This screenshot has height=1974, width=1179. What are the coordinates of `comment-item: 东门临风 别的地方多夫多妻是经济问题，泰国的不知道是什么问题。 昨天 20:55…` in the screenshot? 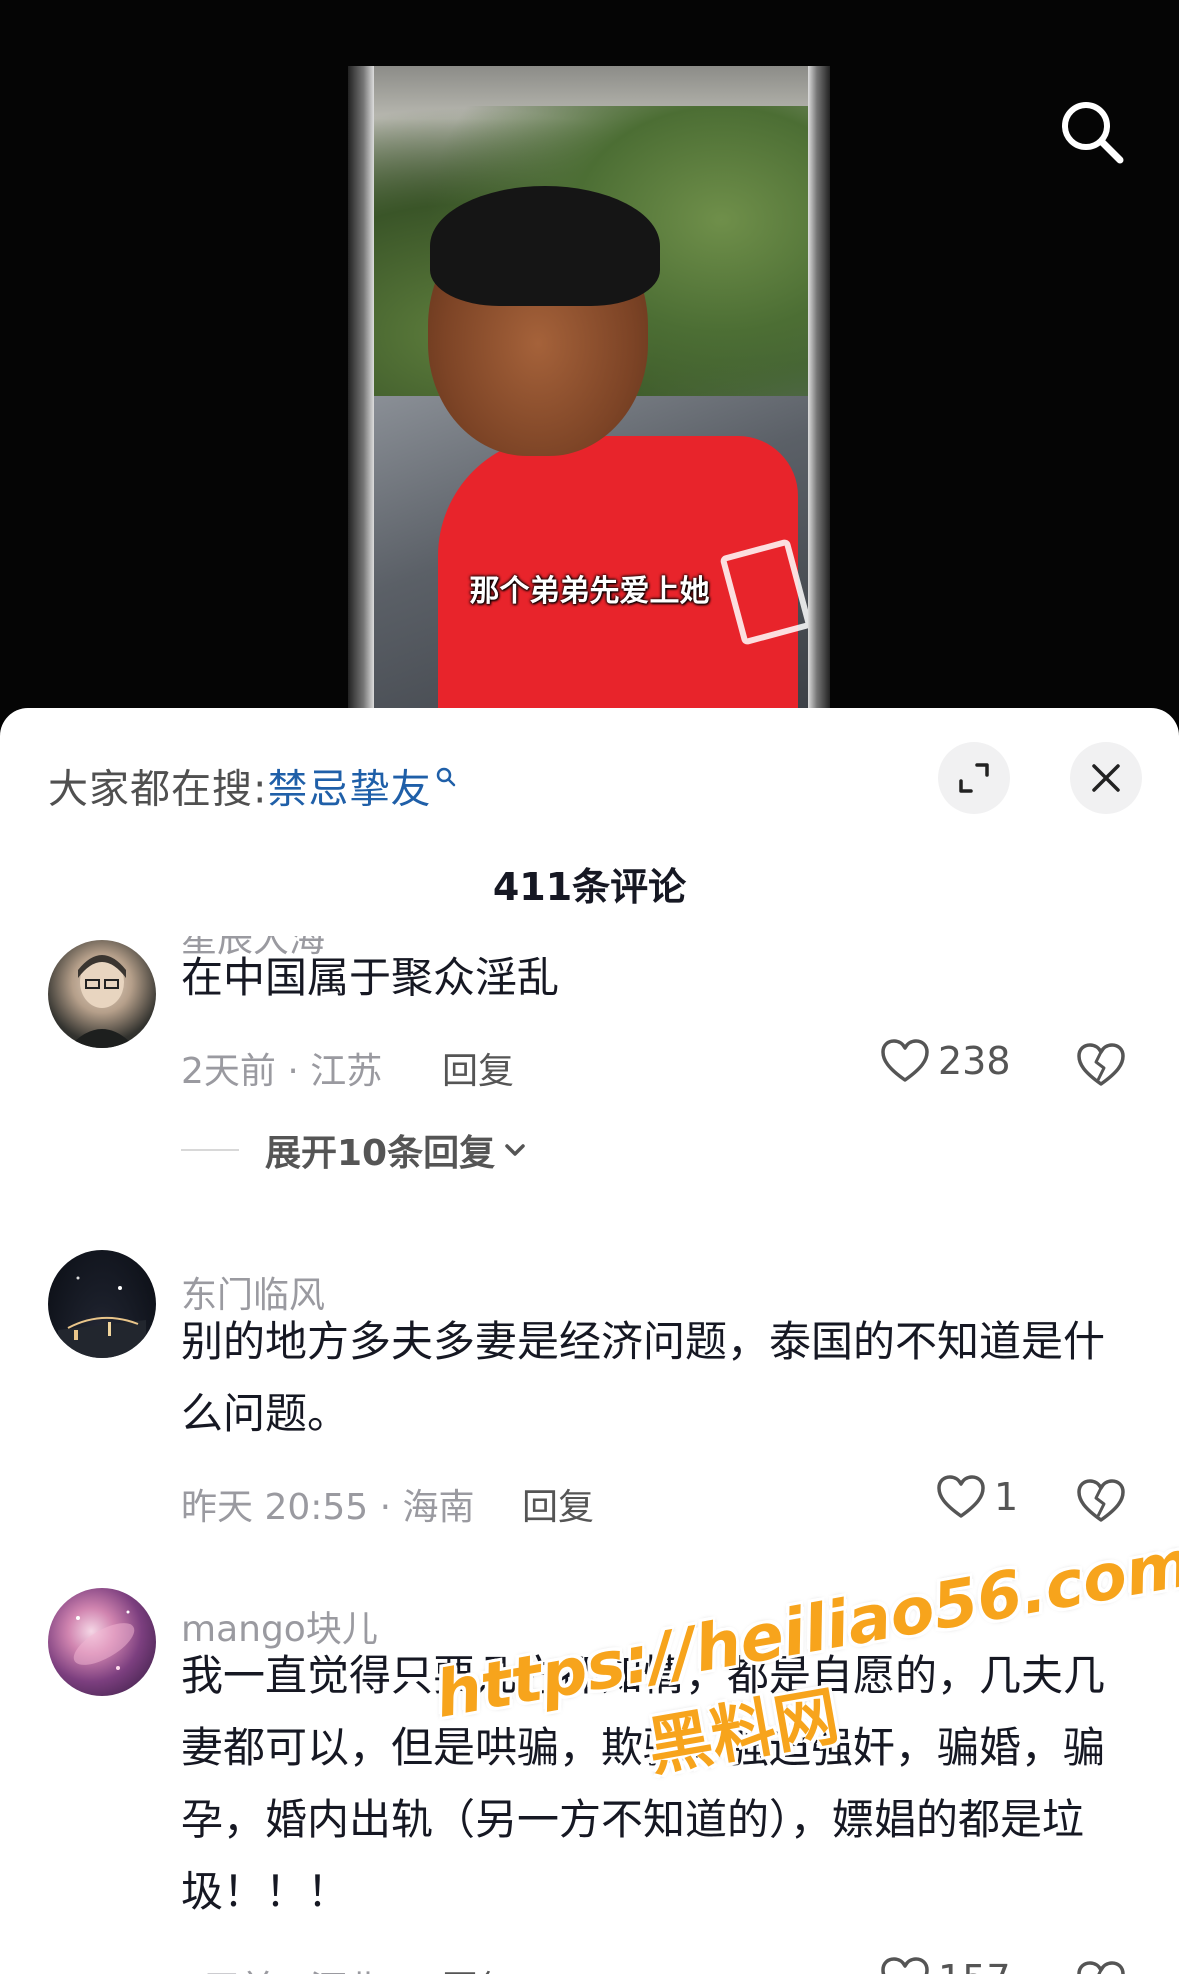 It's located at (589, 1398).